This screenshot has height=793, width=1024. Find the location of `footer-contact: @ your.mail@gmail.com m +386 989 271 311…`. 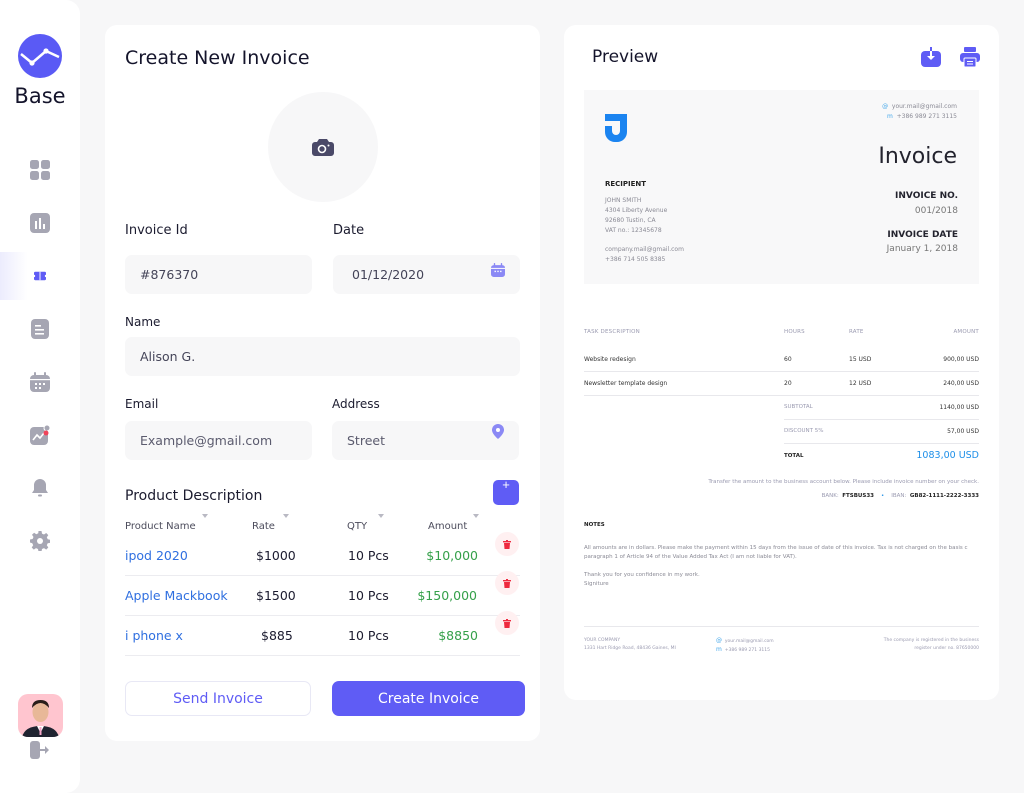

footer-contact: @ your.mail@gmail.com m +386 989 271 311… is located at coordinates (745, 646).